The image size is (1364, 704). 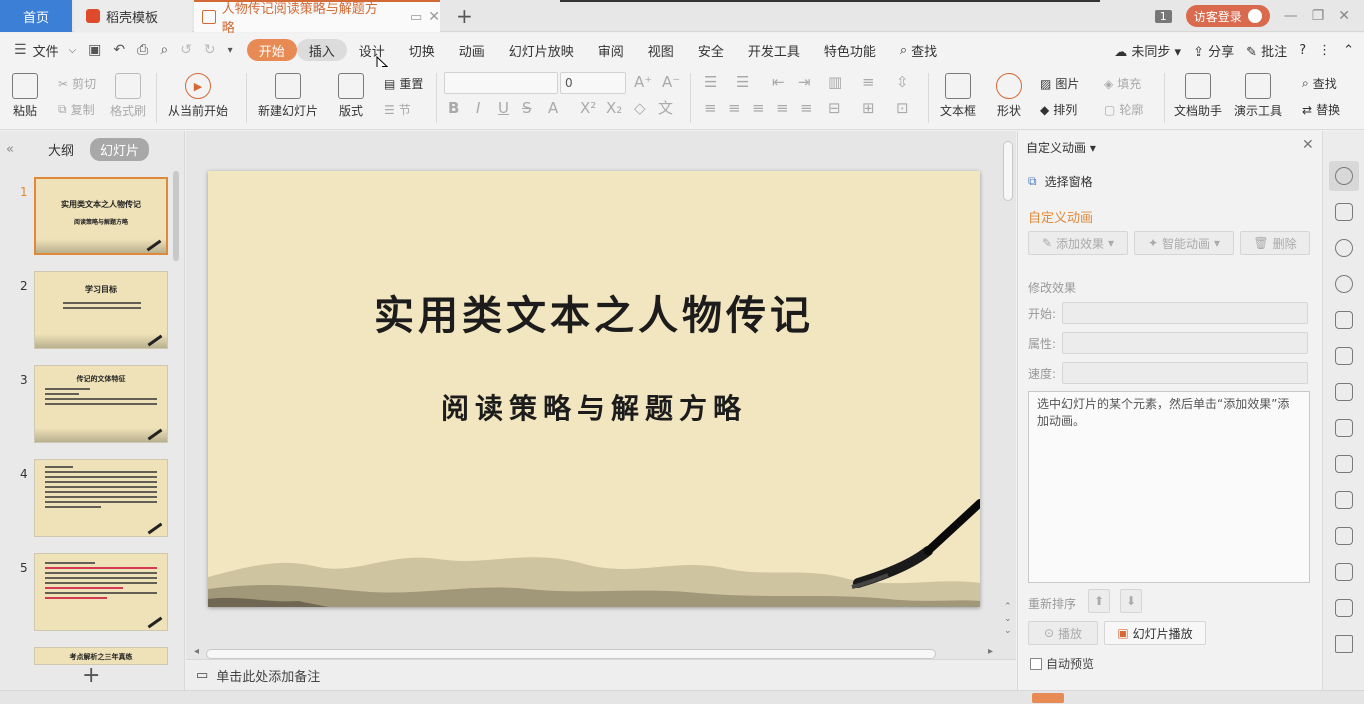 I want to click on slide-thumbnail-2: 学习目标, so click(x=101, y=310).